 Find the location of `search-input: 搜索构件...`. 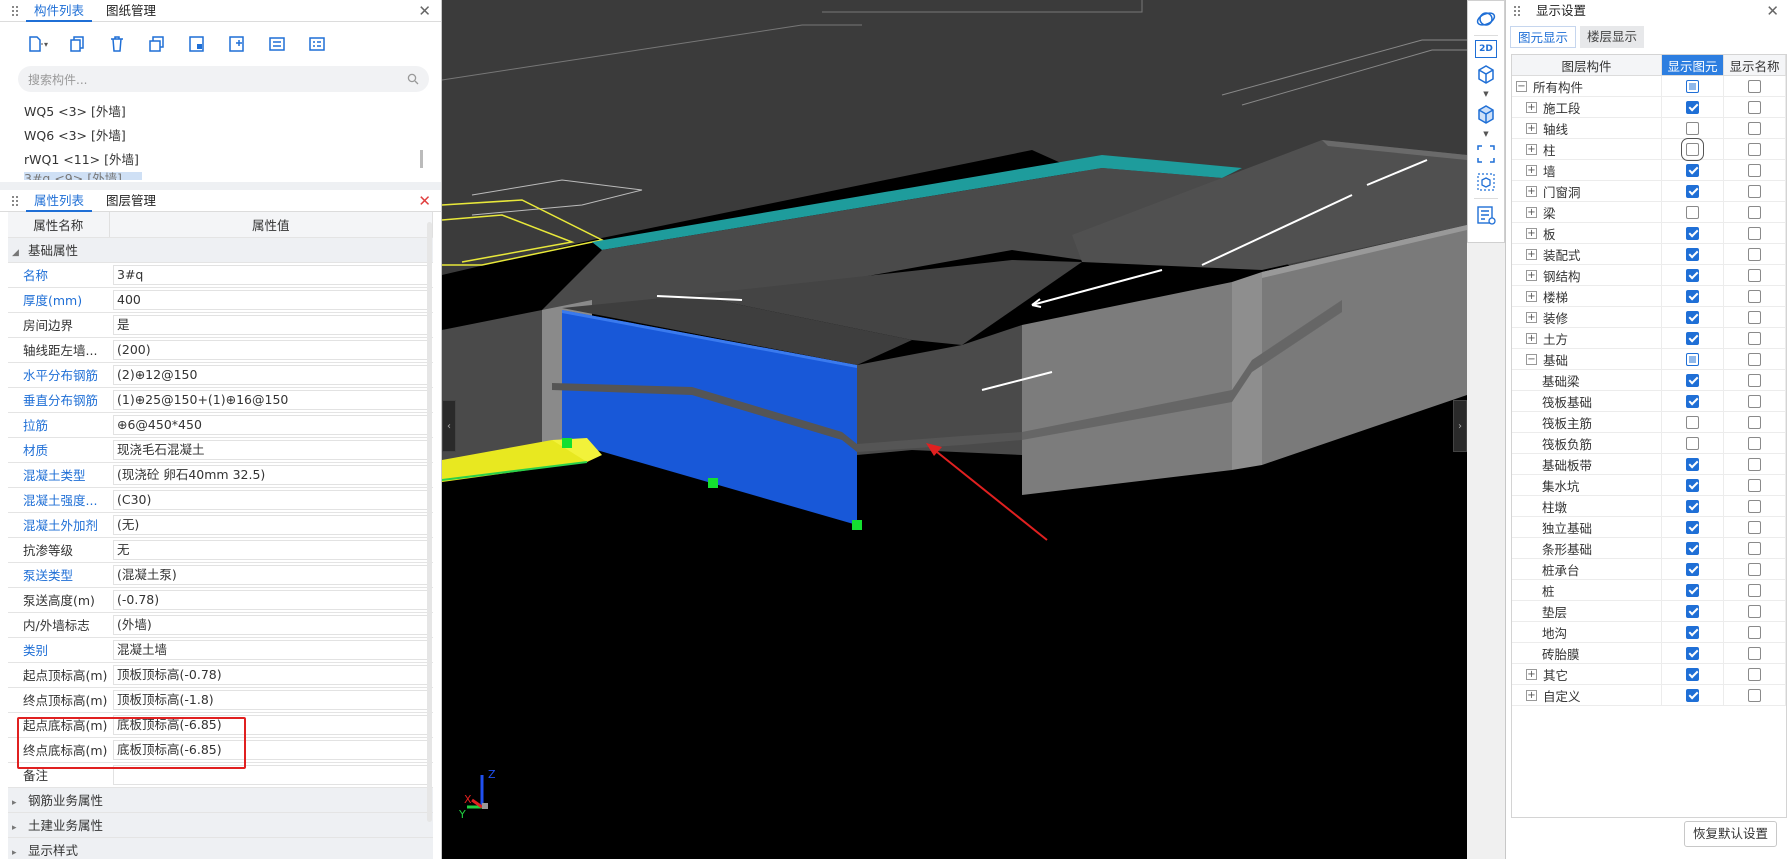

search-input: 搜索构件... is located at coordinates (217, 79).